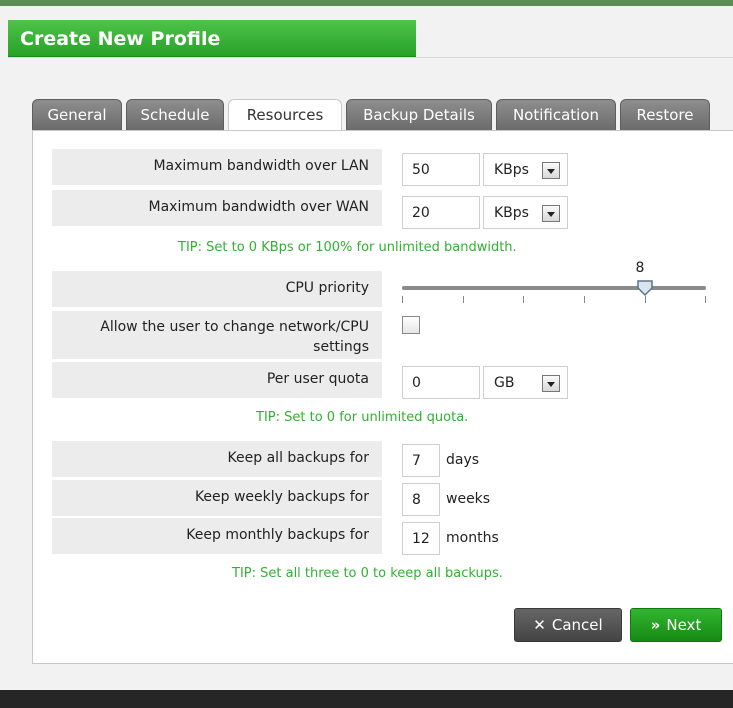 The width and height of the screenshot is (733, 708). I want to click on tab-notification: Notification, so click(556, 115).